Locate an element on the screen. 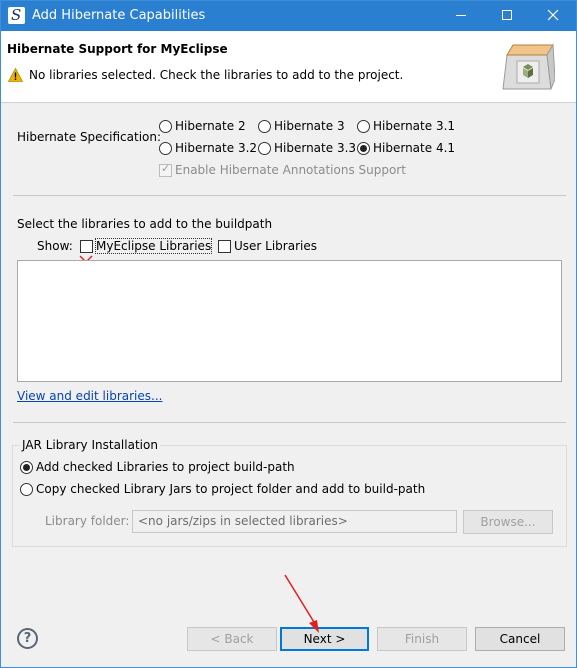  window-title: Add Hibernate Capabilities is located at coordinates (119, 15).